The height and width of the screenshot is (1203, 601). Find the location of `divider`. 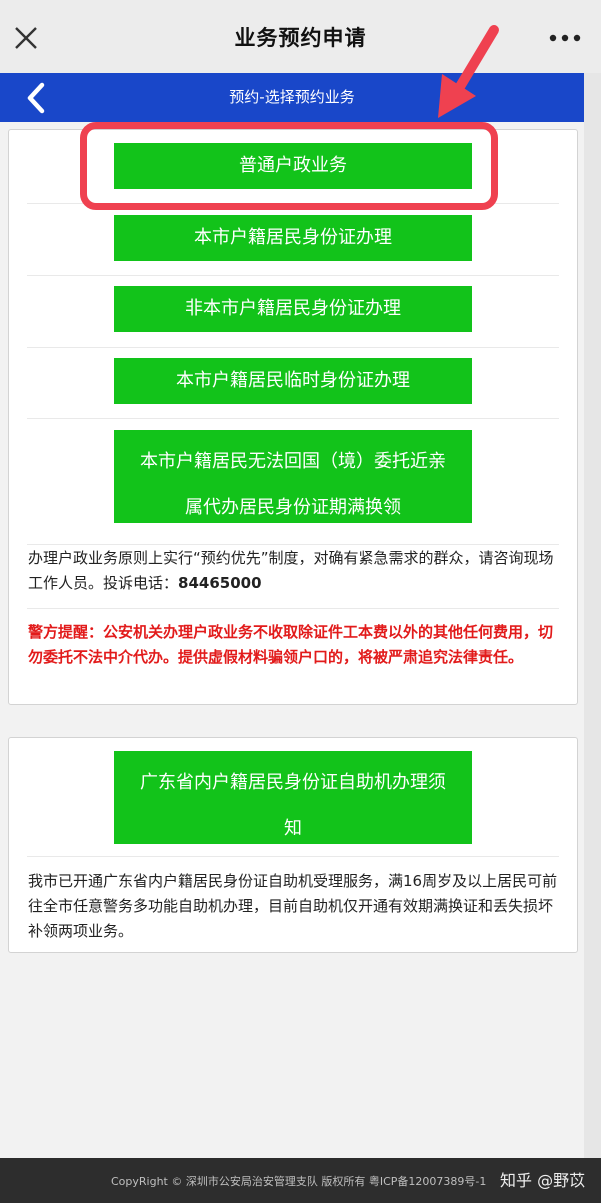

divider is located at coordinates (293, 608).